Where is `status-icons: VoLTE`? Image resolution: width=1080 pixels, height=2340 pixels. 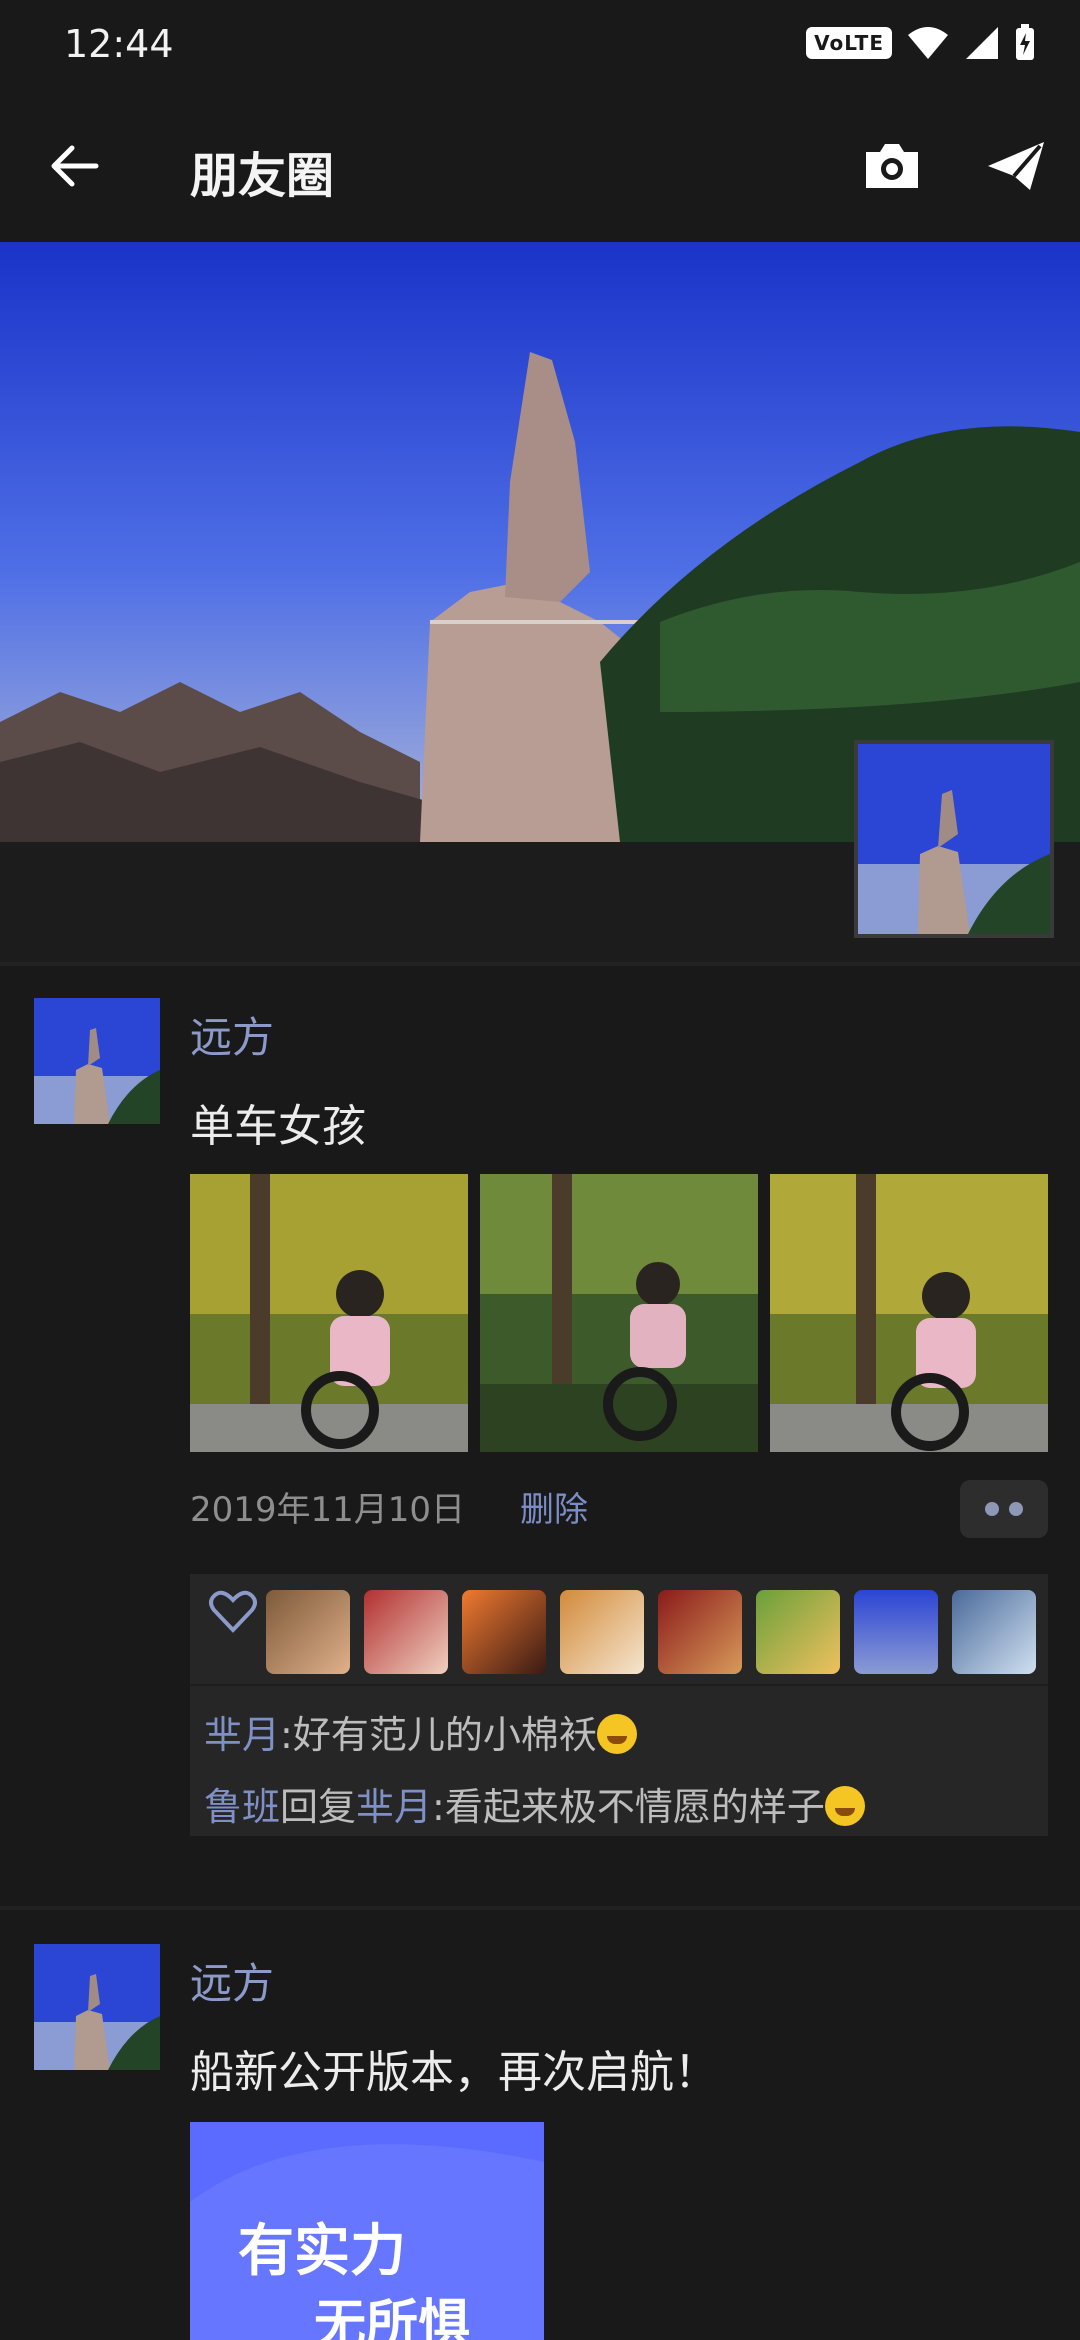
status-icons: VoLTE is located at coordinates (921, 43).